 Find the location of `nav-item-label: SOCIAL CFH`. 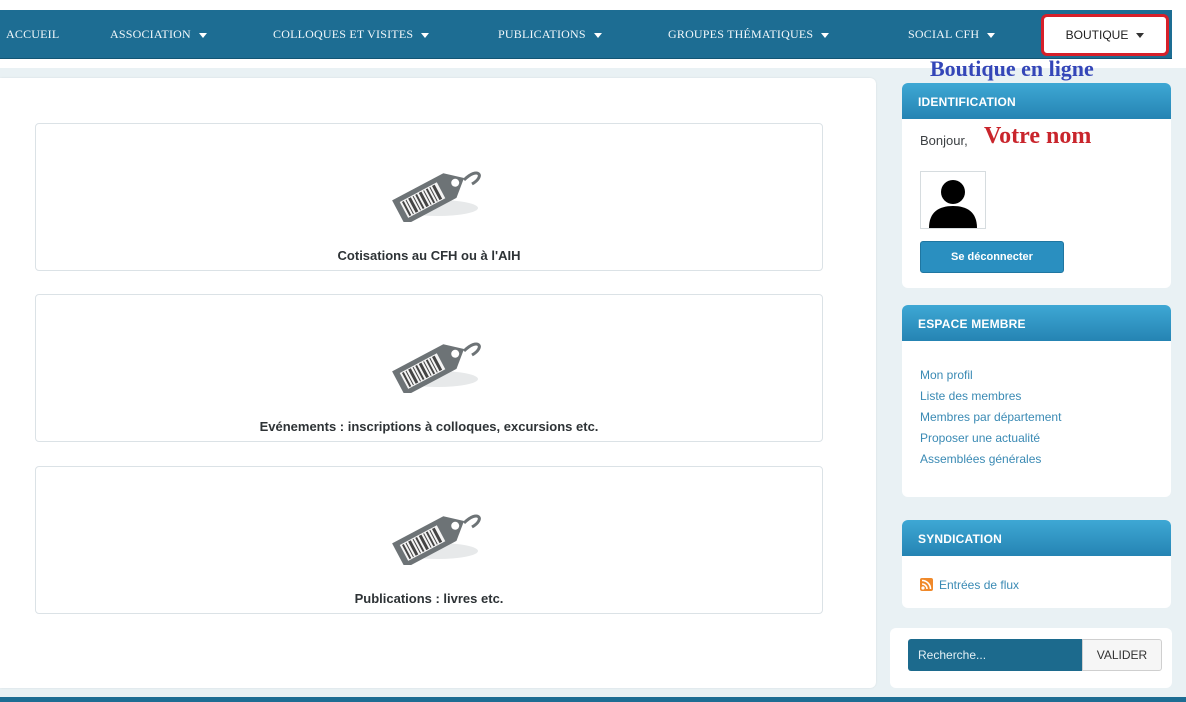

nav-item-label: SOCIAL CFH is located at coordinates (944, 34).